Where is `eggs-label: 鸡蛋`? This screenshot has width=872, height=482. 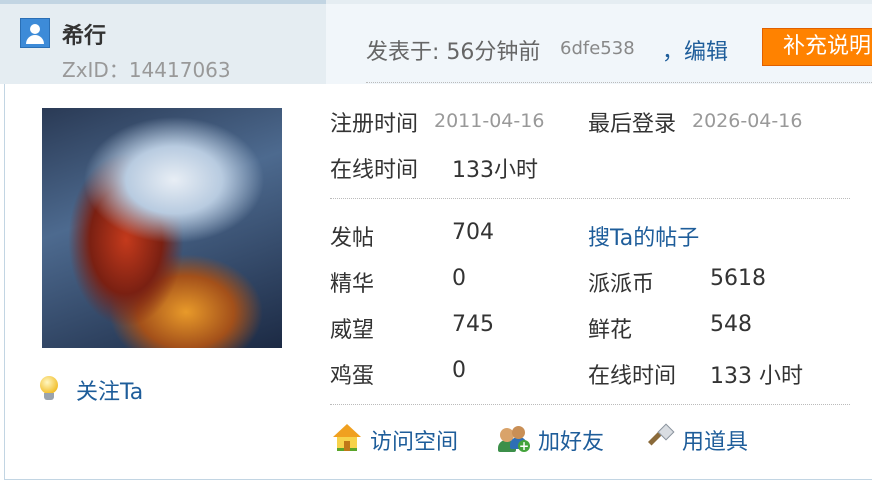
eggs-label: 鸡蛋 is located at coordinates (352, 376).